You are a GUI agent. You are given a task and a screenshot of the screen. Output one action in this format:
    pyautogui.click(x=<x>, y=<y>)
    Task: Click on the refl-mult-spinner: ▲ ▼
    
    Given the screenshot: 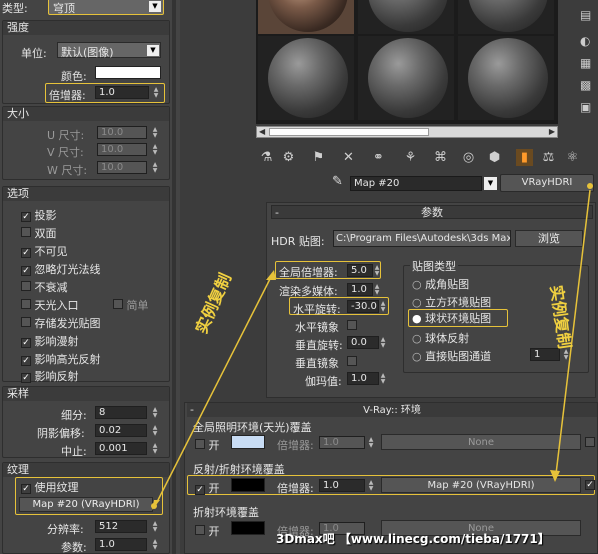 What is the action you would take?
    pyautogui.click(x=371, y=485)
    